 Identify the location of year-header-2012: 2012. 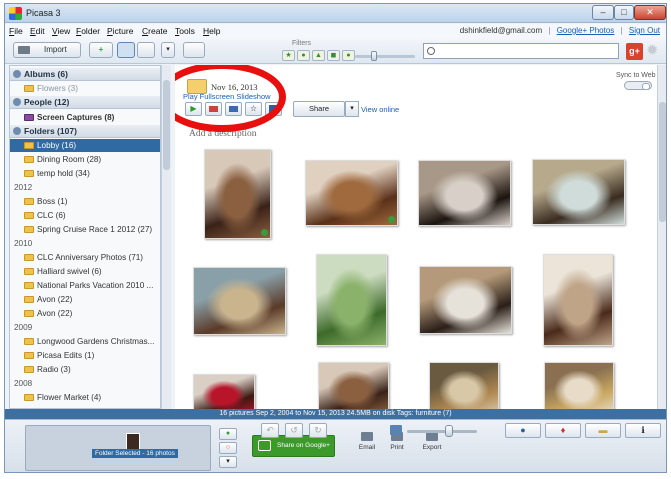
(23, 187).